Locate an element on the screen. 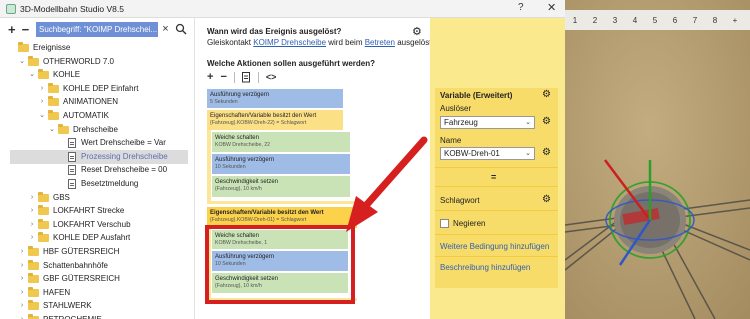  actions-toolbar: + − <> is located at coordinates (241, 77).